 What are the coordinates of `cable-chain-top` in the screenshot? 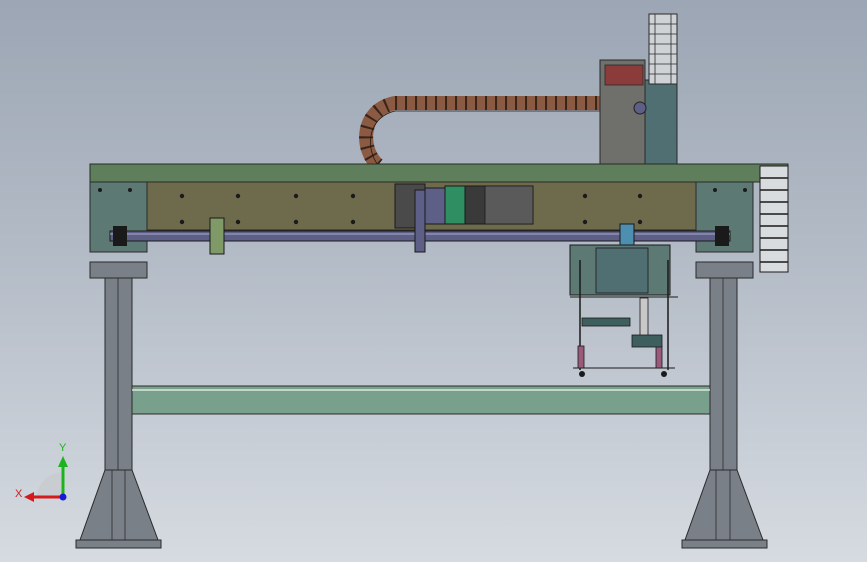 It's located at (499, 133).